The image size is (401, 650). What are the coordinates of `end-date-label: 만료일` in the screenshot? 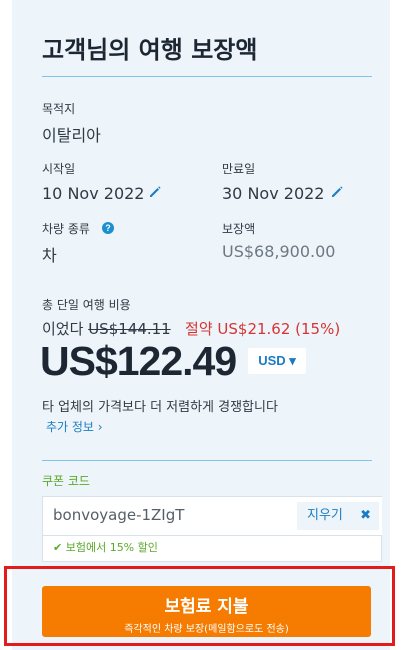 It's located at (239, 169).